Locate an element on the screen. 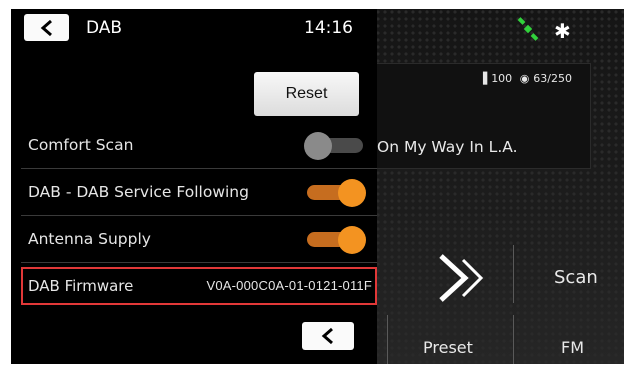 The image size is (636, 371). service-following-toggle is located at coordinates (335, 193).